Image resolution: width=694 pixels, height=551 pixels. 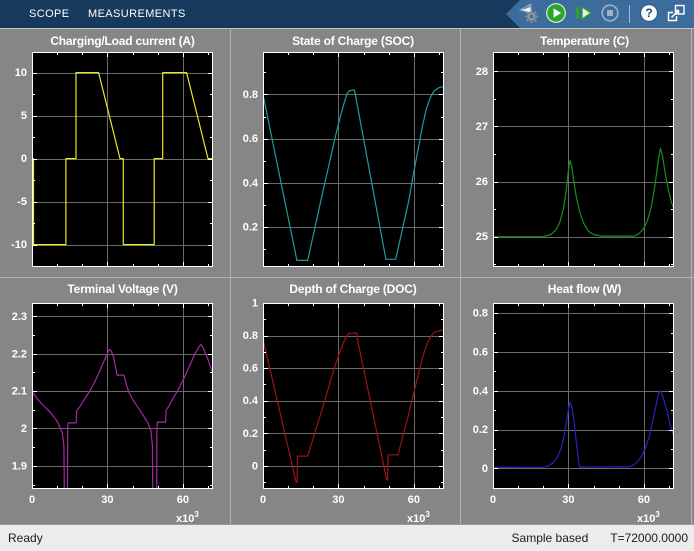 What do you see at coordinates (629, 14) in the screenshot?
I see `toolbar-separator` at bounding box center [629, 14].